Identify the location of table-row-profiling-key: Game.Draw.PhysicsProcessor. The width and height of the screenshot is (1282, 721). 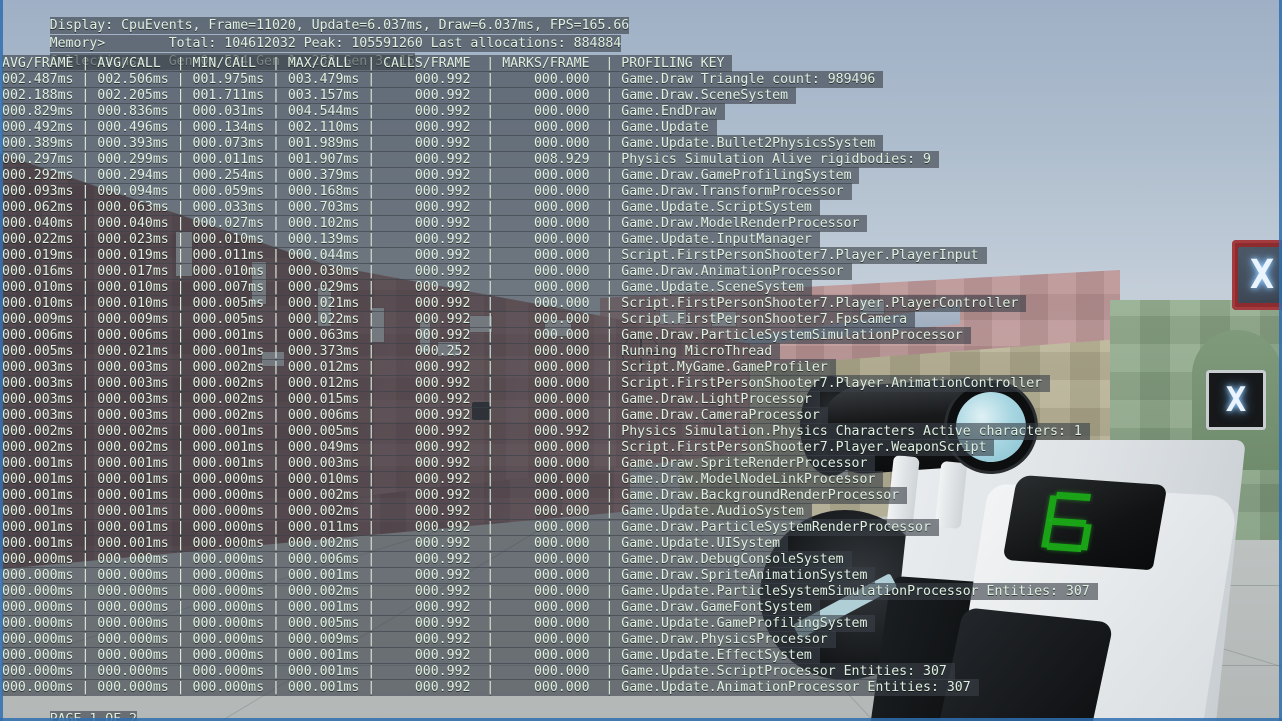
(728, 639).